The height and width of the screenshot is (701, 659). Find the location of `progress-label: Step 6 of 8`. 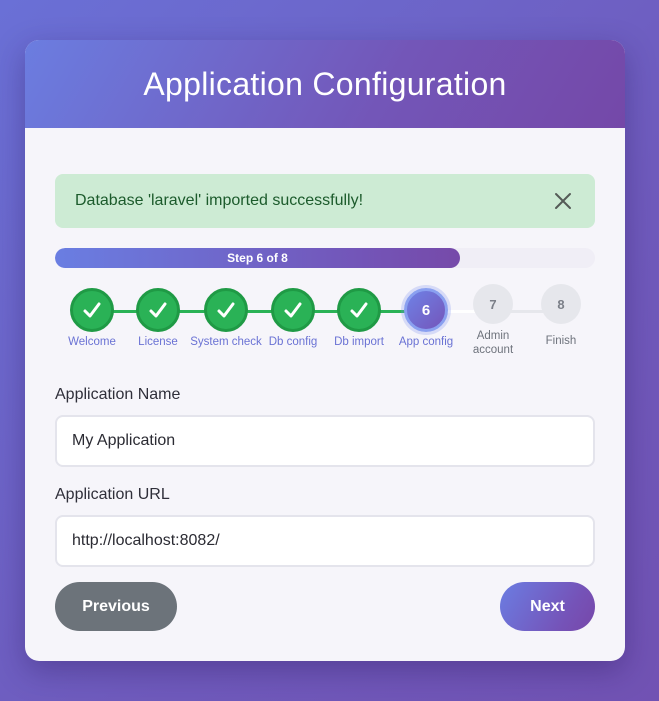

progress-label: Step 6 of 8 is located at coordinates (257, 258).